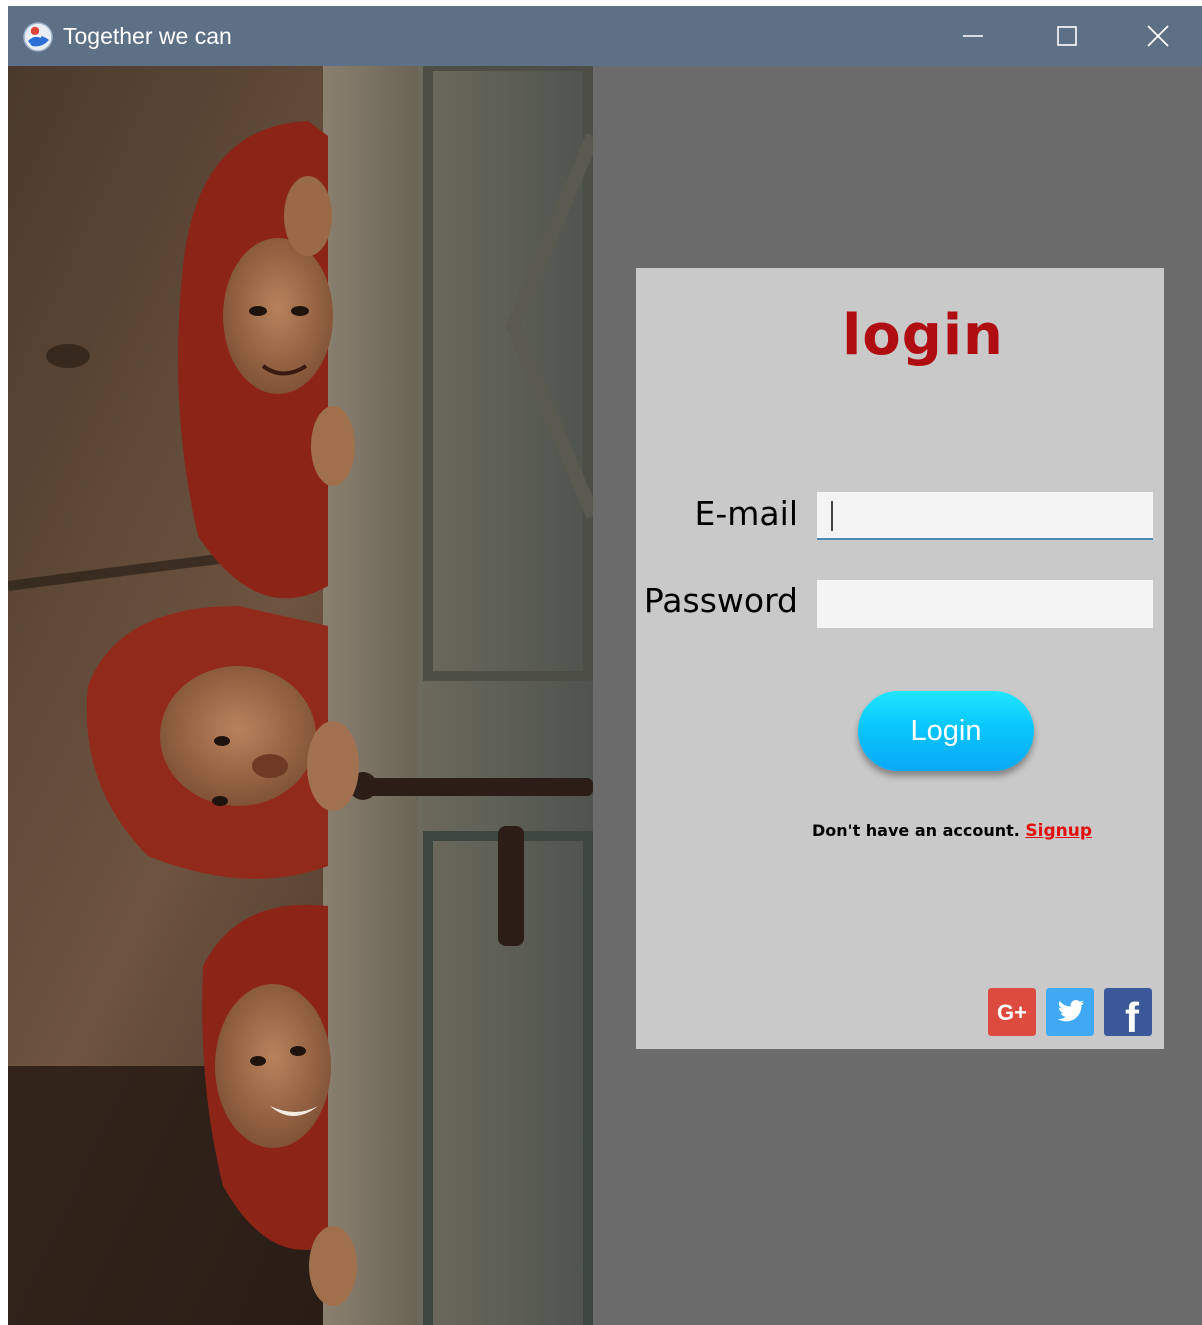 The image size is (1202, 1325). I want to click on window-title: Together we can, so click(147, 36).